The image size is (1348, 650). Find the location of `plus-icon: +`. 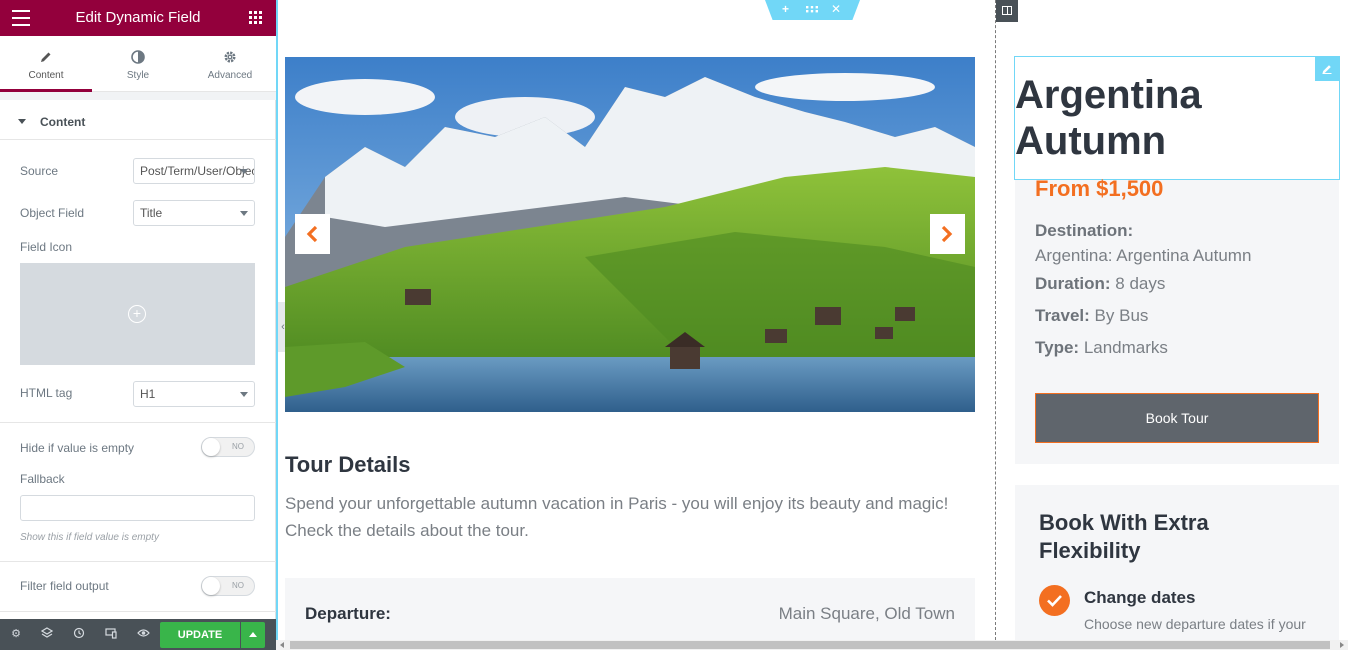

plus-icon: + is located at coordinates (137, 314).